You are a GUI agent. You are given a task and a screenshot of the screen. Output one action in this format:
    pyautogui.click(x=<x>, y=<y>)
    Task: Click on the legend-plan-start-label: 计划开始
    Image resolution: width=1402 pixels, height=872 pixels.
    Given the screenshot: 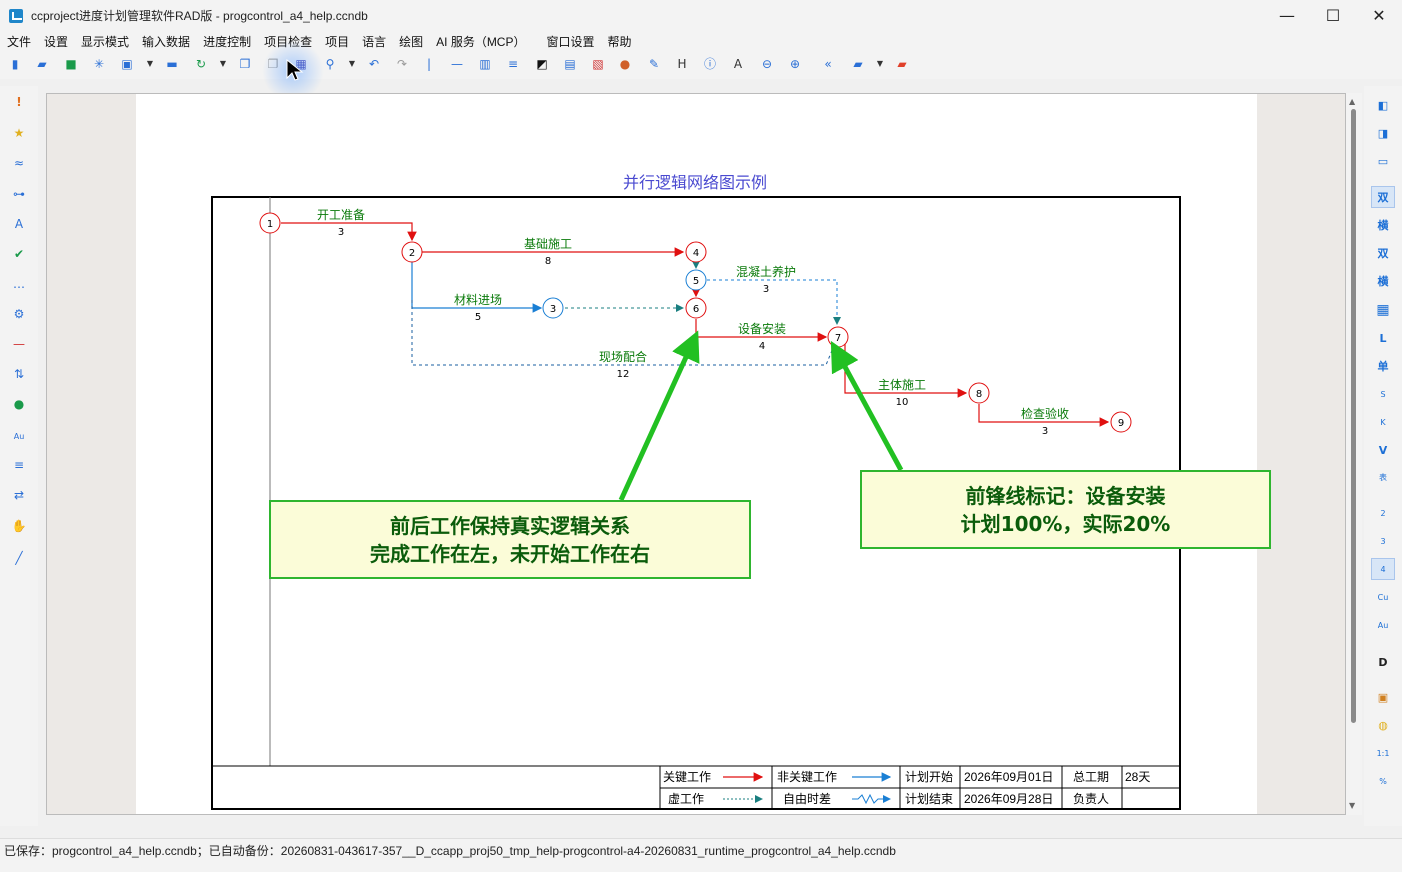 What is the action you would take?
    pyautogui.click(x=929, y=777)
    